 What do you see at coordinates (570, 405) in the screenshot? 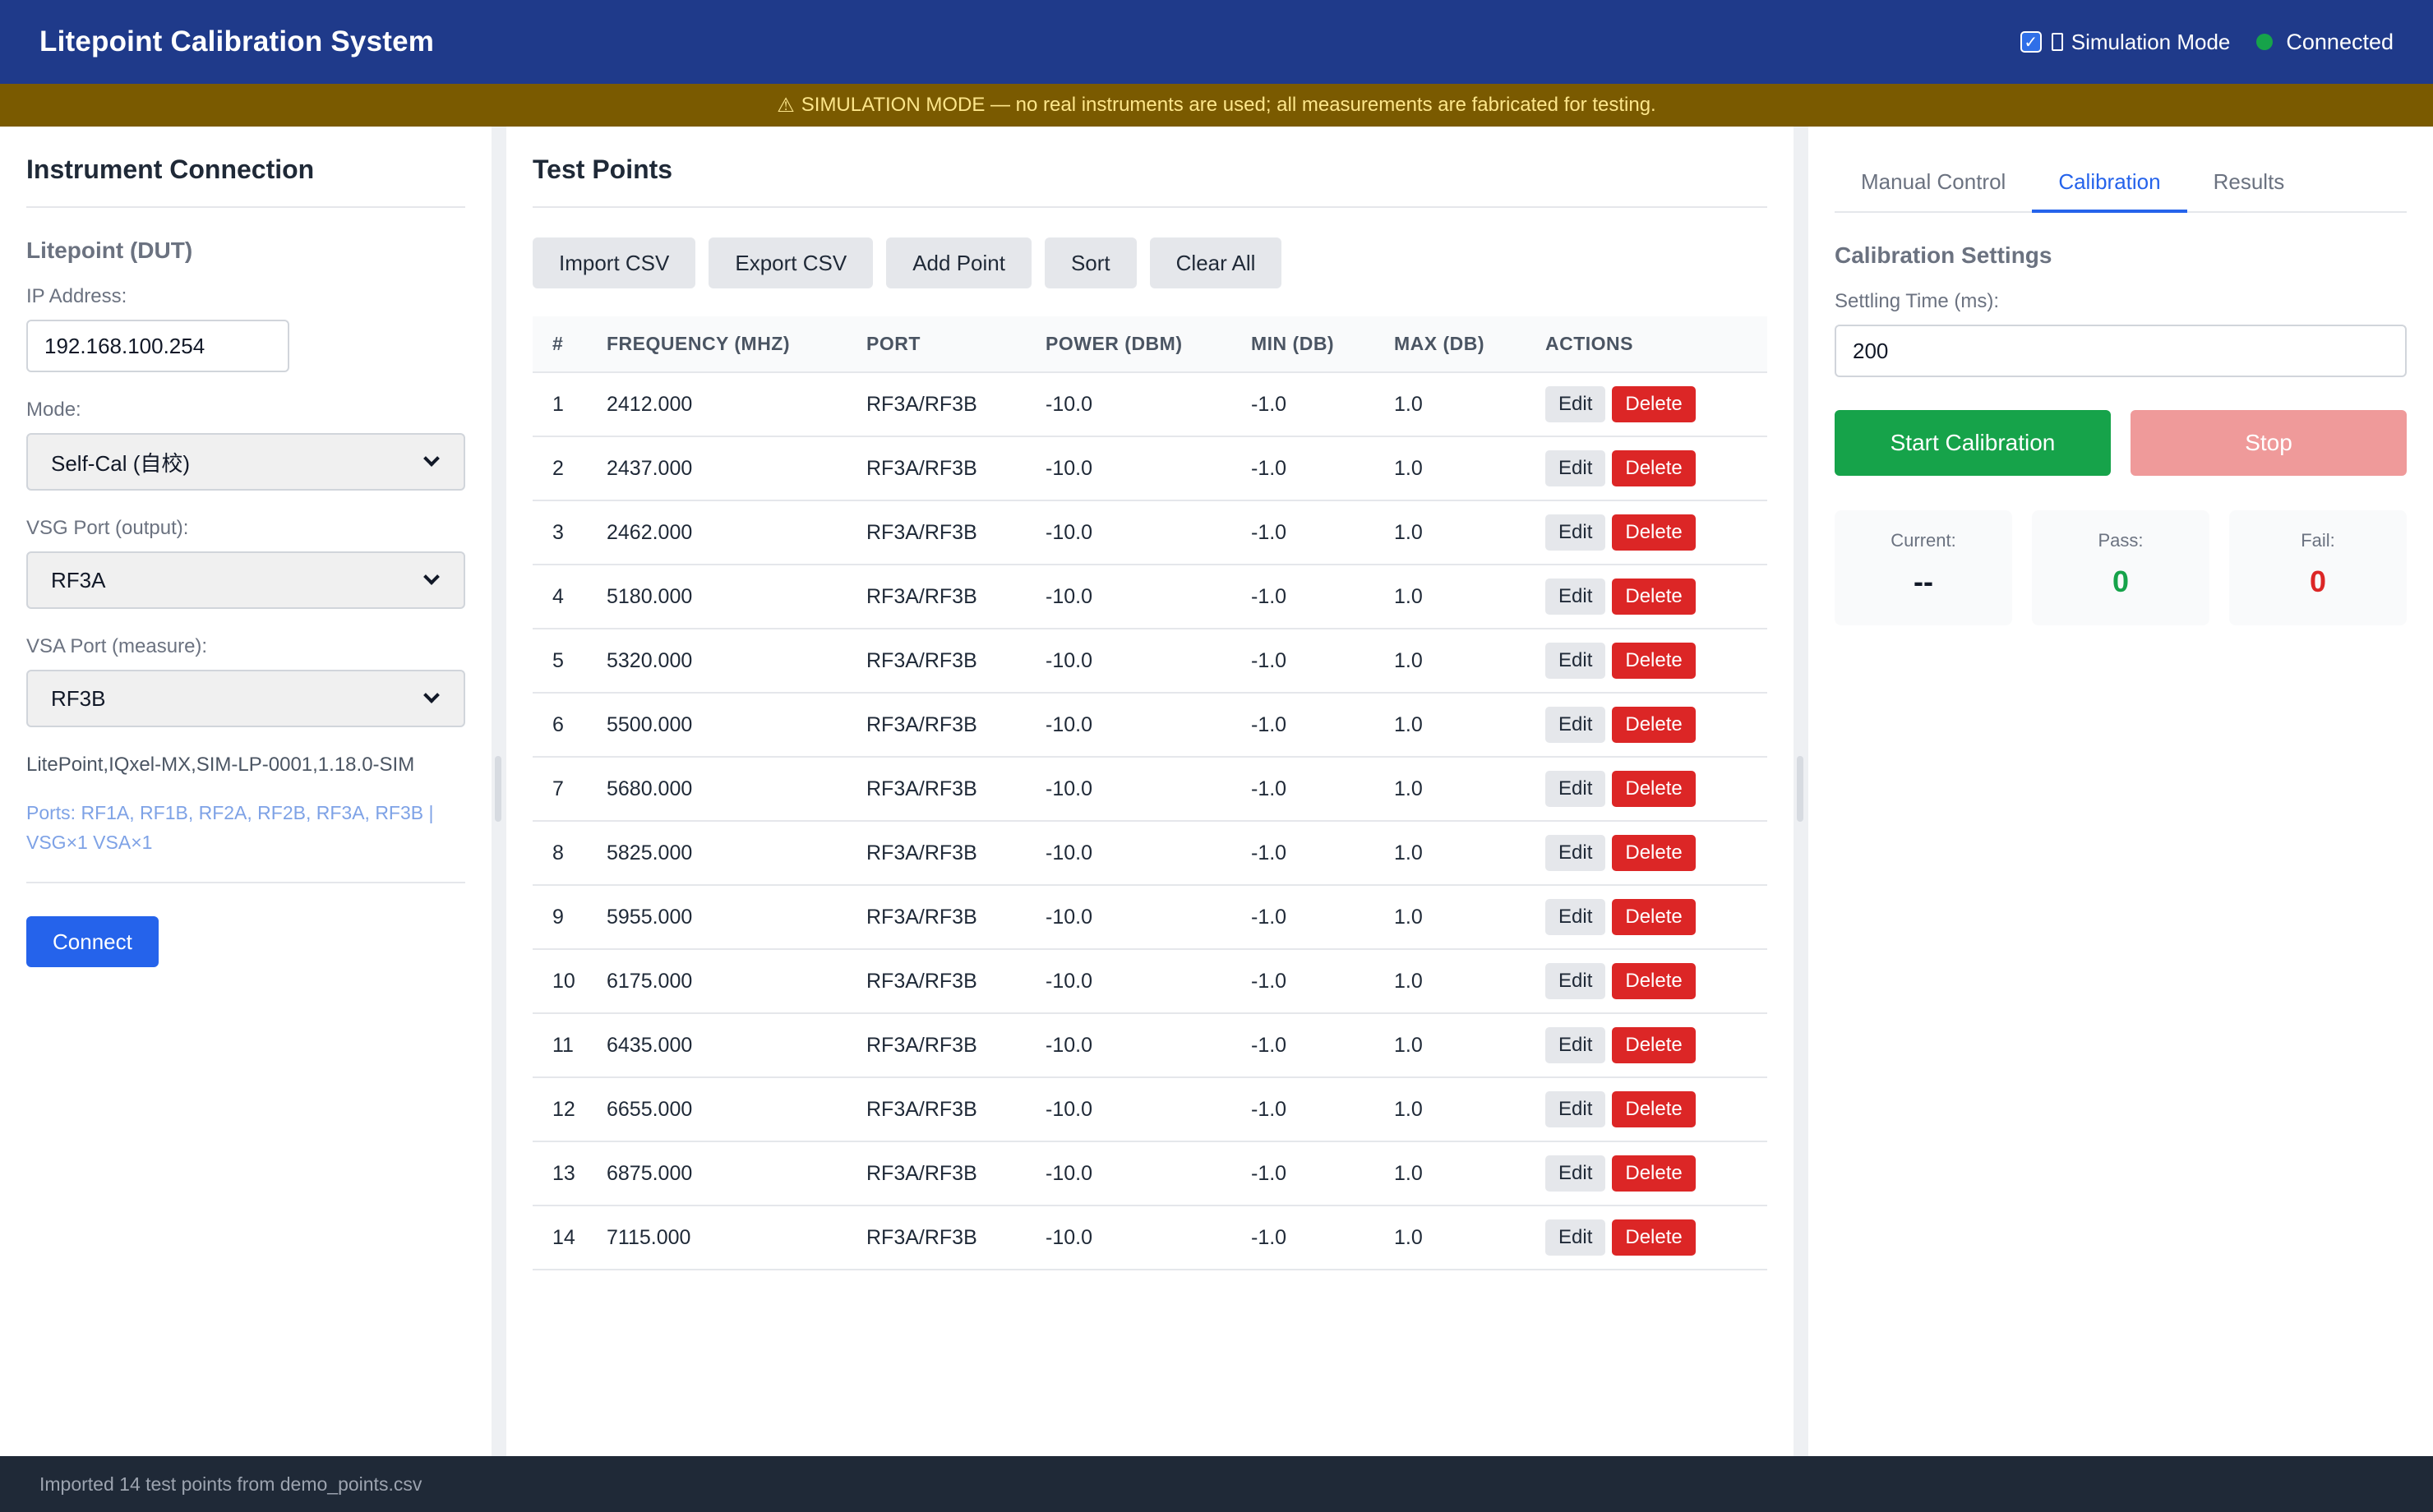
I see `row-index: 1` at bounding box center [570, 405].